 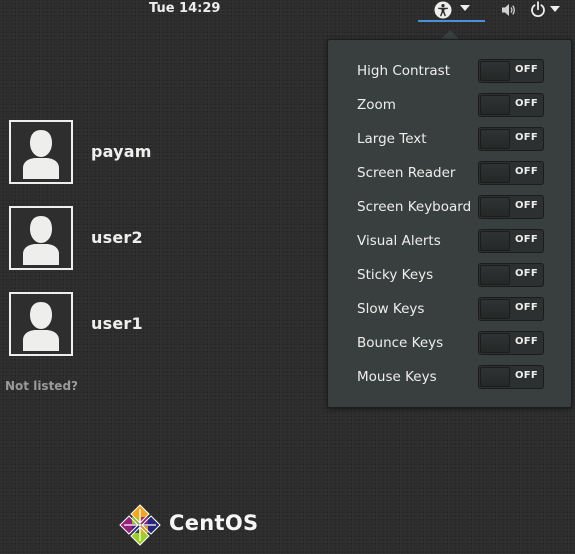 What do you see at coordinates (511, 173) in the screenshot?
I see `screen-reader-toggle: OFF` at bounding box center [511, 173].